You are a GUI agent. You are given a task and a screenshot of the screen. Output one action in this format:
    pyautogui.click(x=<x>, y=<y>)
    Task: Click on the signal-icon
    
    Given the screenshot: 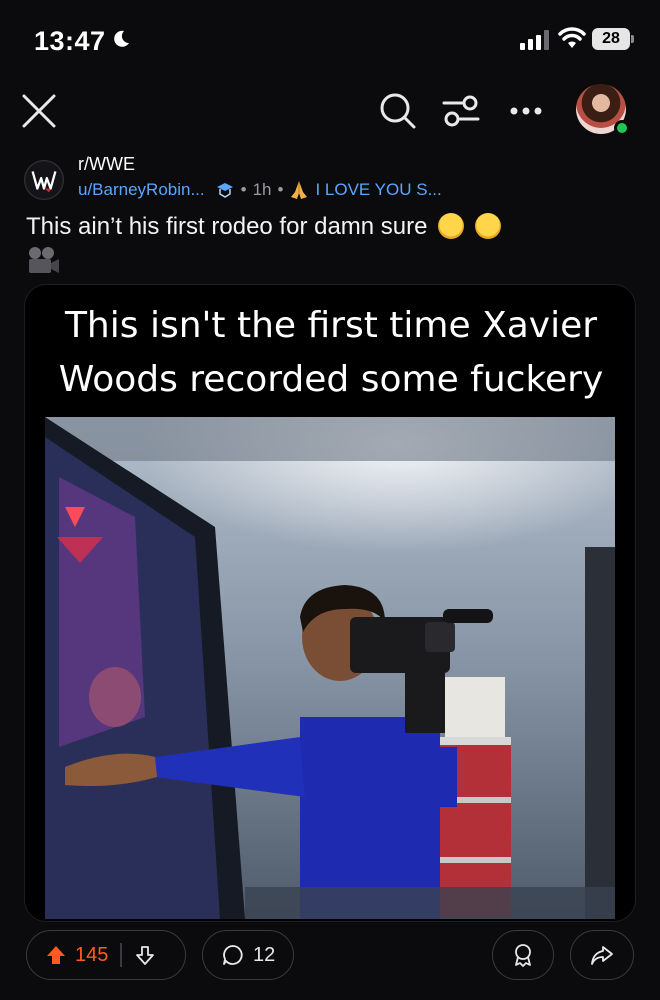 What is the action you would take?
    pyautogui.click(x=534, y=40)
    